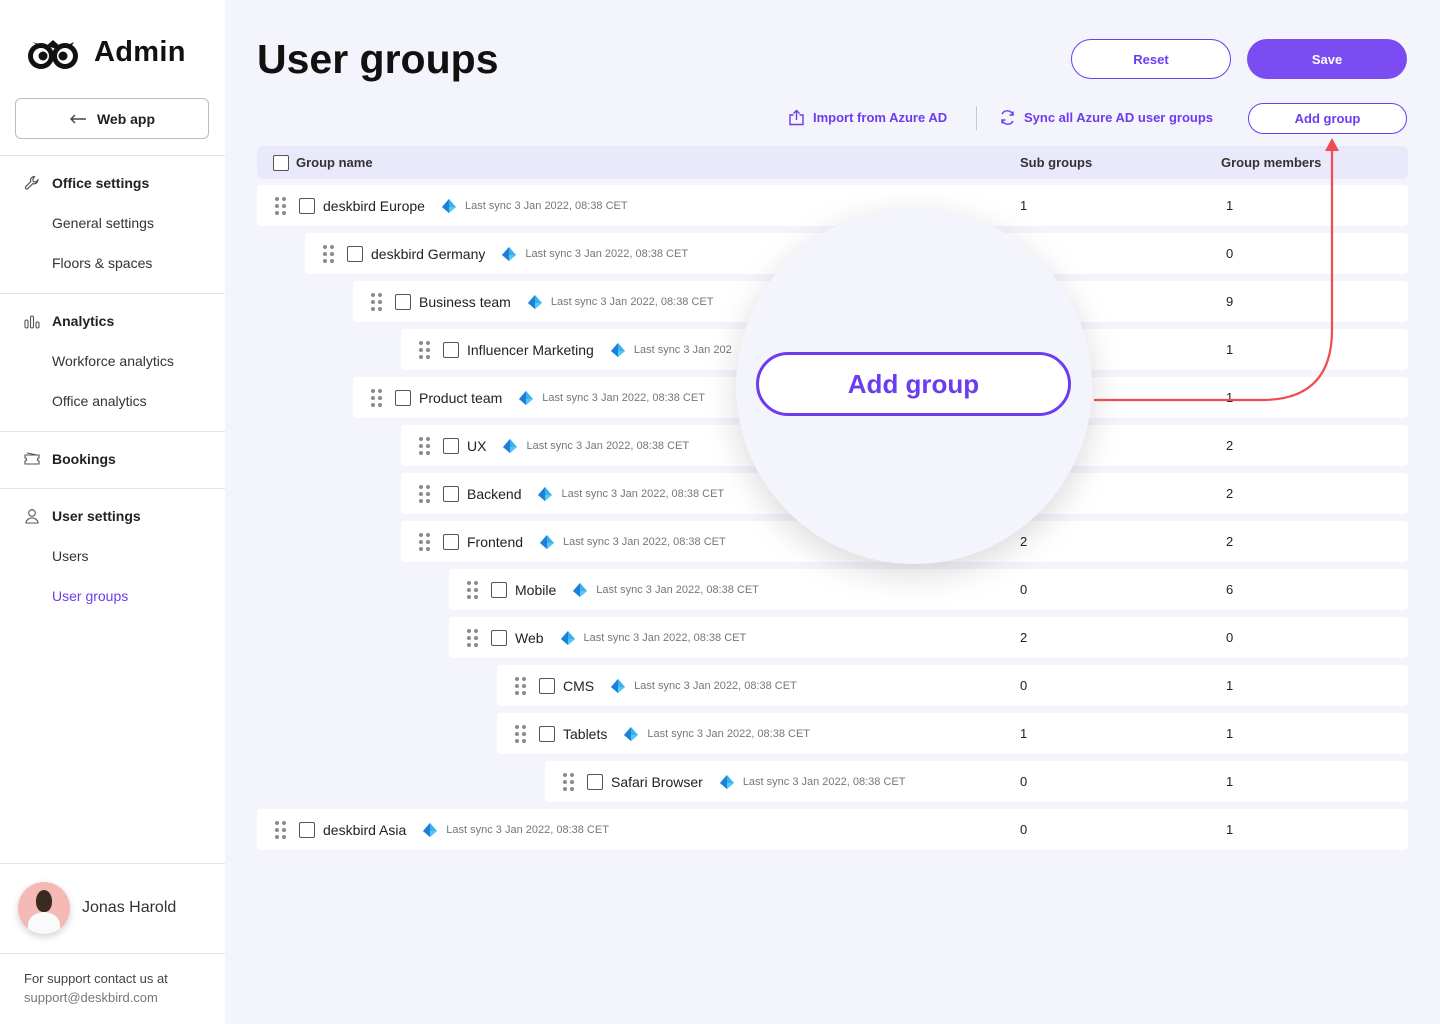  Describe the element at coordinates (1056, 162) in the screenshot. I see `column-sub-groups: Sub groups` at that location.